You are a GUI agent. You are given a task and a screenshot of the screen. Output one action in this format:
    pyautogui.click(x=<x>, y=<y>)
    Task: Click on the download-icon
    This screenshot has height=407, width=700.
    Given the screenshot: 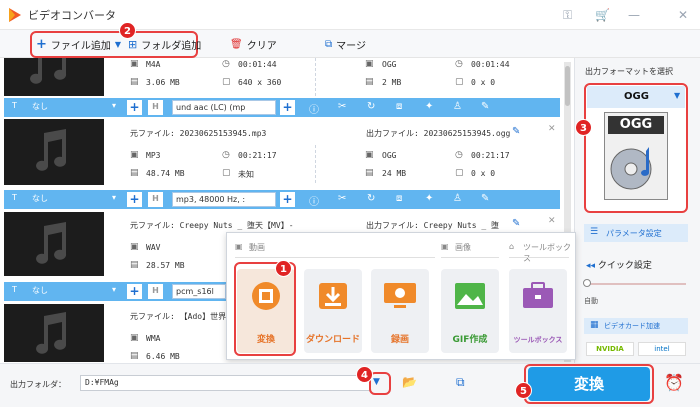 What is the action you would take?
    pyautogui.click(x=333, y=296)
    